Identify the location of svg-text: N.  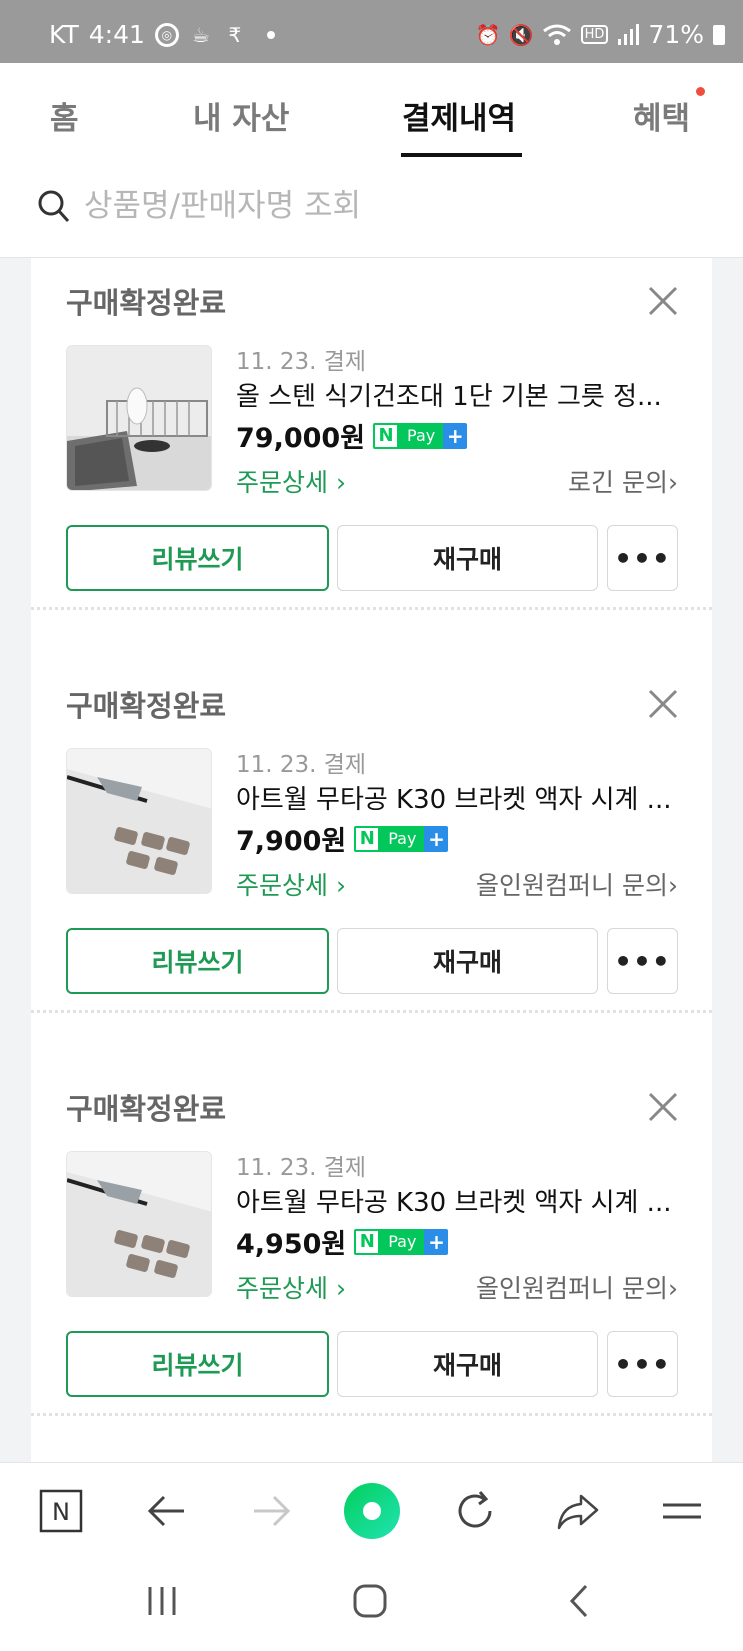
(61, 1512).